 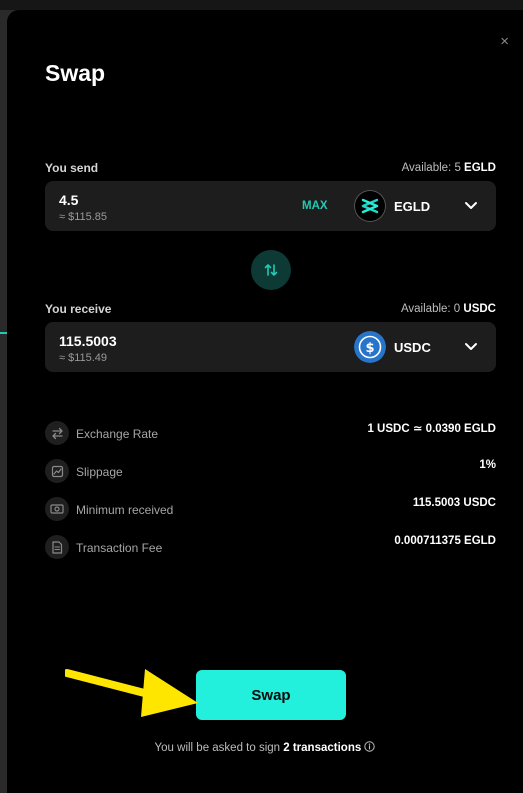 What do you see at coordinates (412, 347) in the screenshot?
I see `receive-token-name: USDC` at bounding box center [412, 347].